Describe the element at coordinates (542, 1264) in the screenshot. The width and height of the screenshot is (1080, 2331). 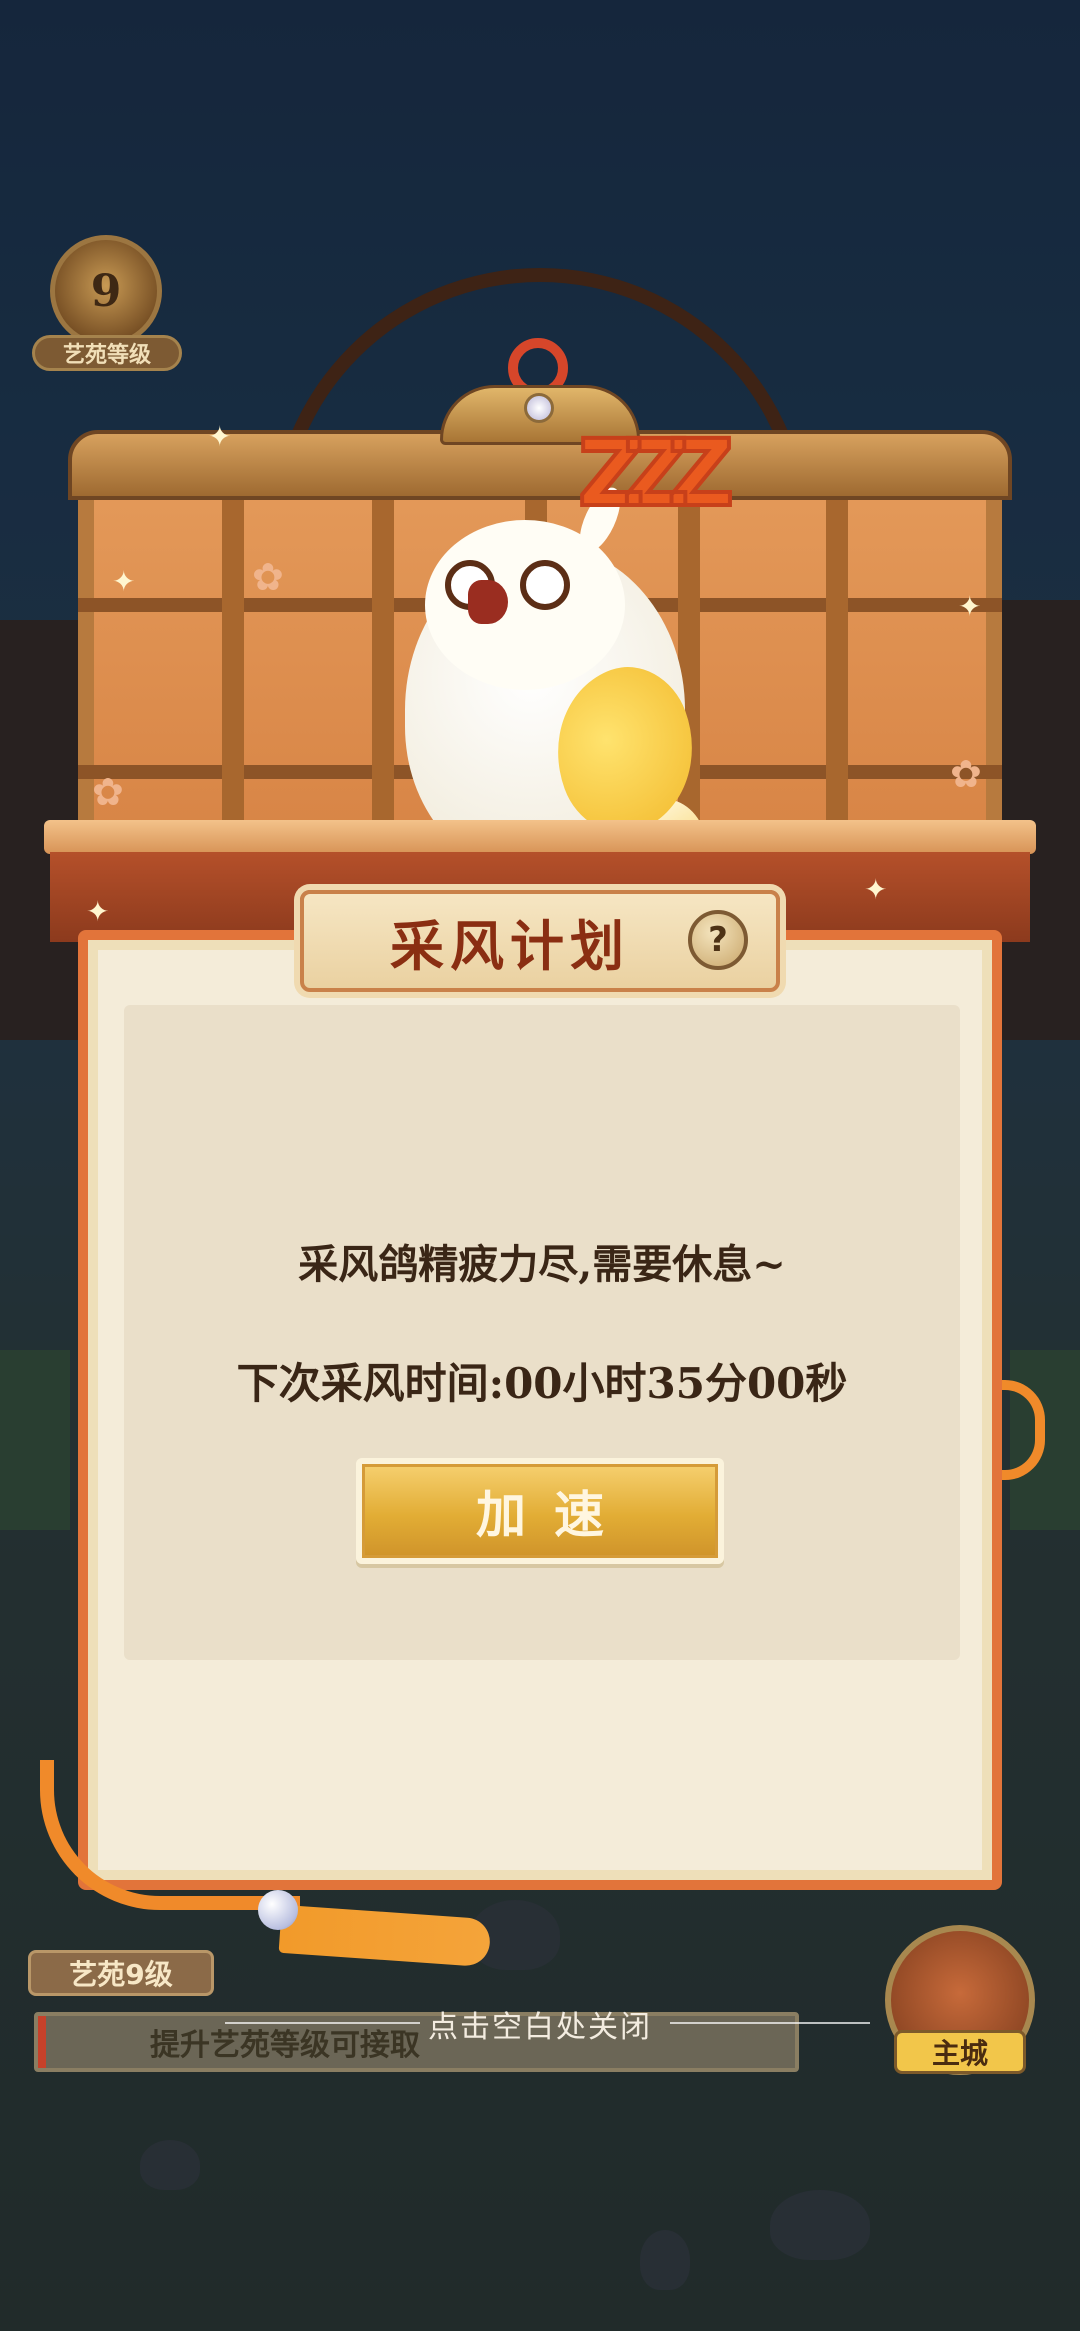
I see `status-message: 采风鸽精疲力尽,需要休息~` at that location.